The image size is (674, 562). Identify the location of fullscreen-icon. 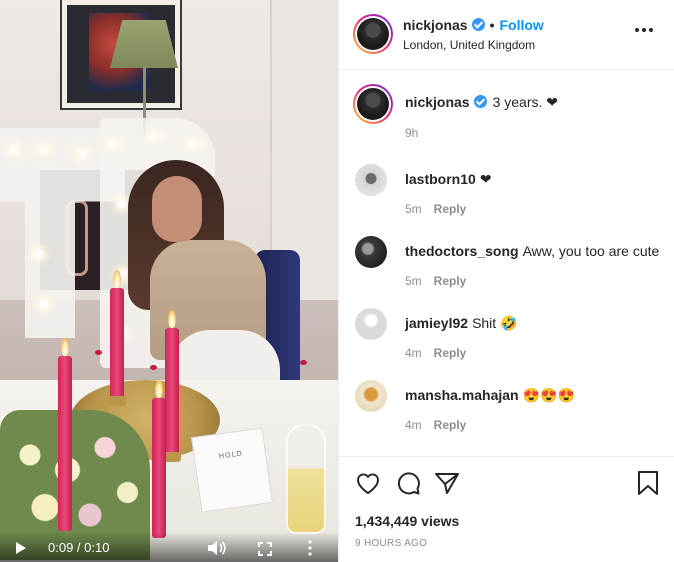
(265, 549).